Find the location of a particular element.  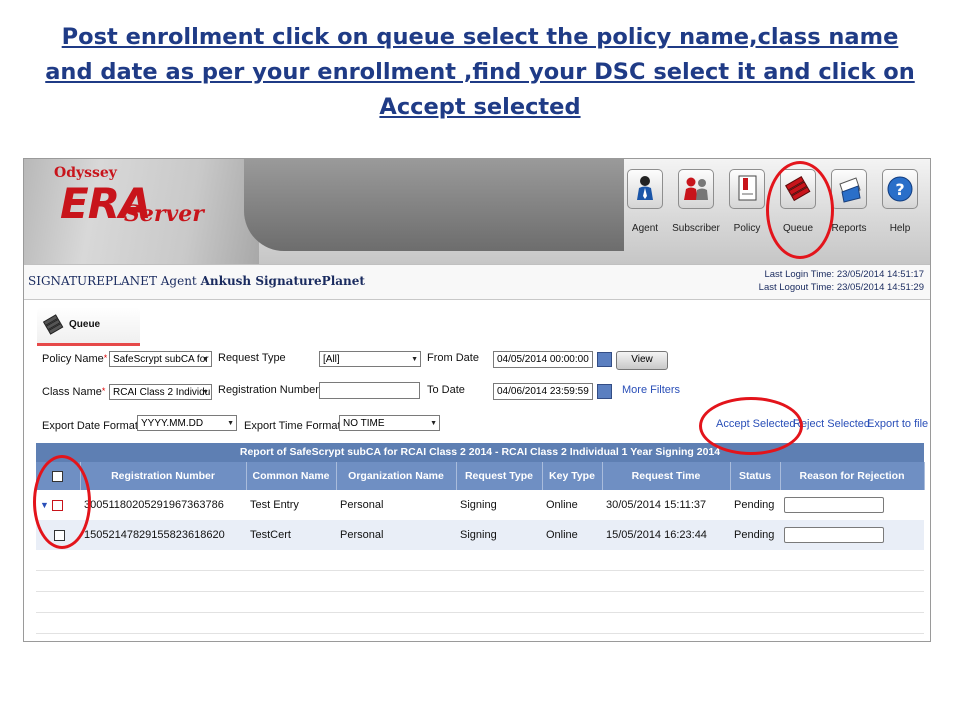

col-registration-number: Registration Number is located at coordinates (163, 476).